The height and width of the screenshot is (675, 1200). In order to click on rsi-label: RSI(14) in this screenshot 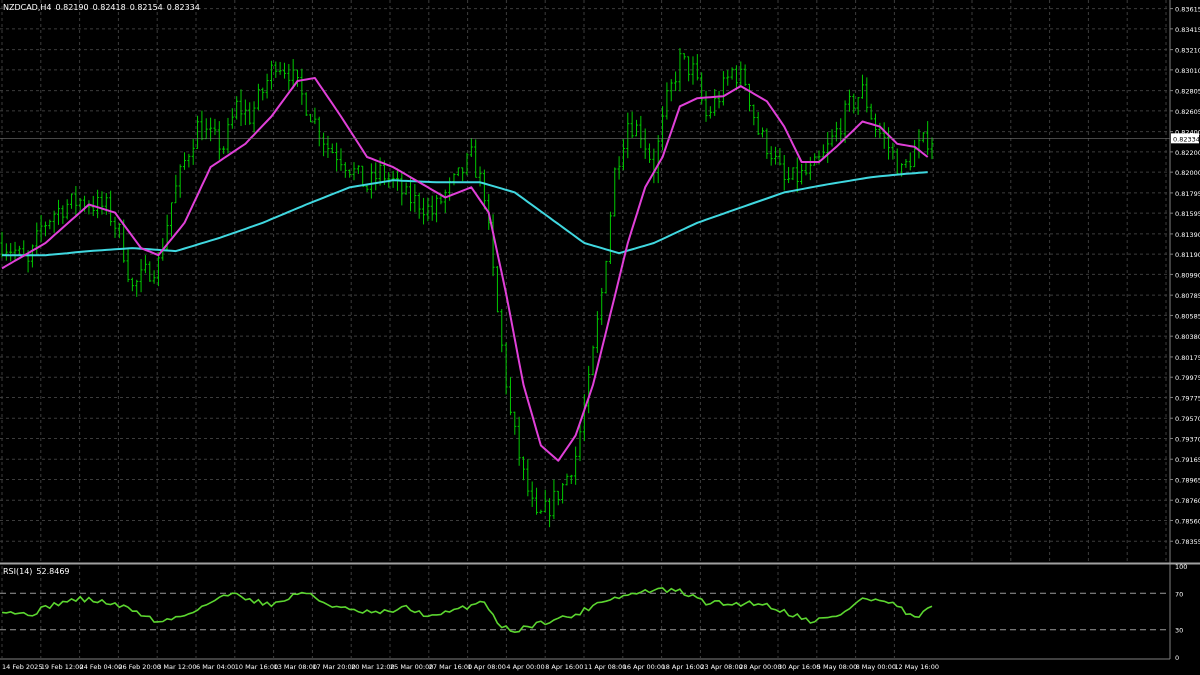, I will do `click(18, 571)`.